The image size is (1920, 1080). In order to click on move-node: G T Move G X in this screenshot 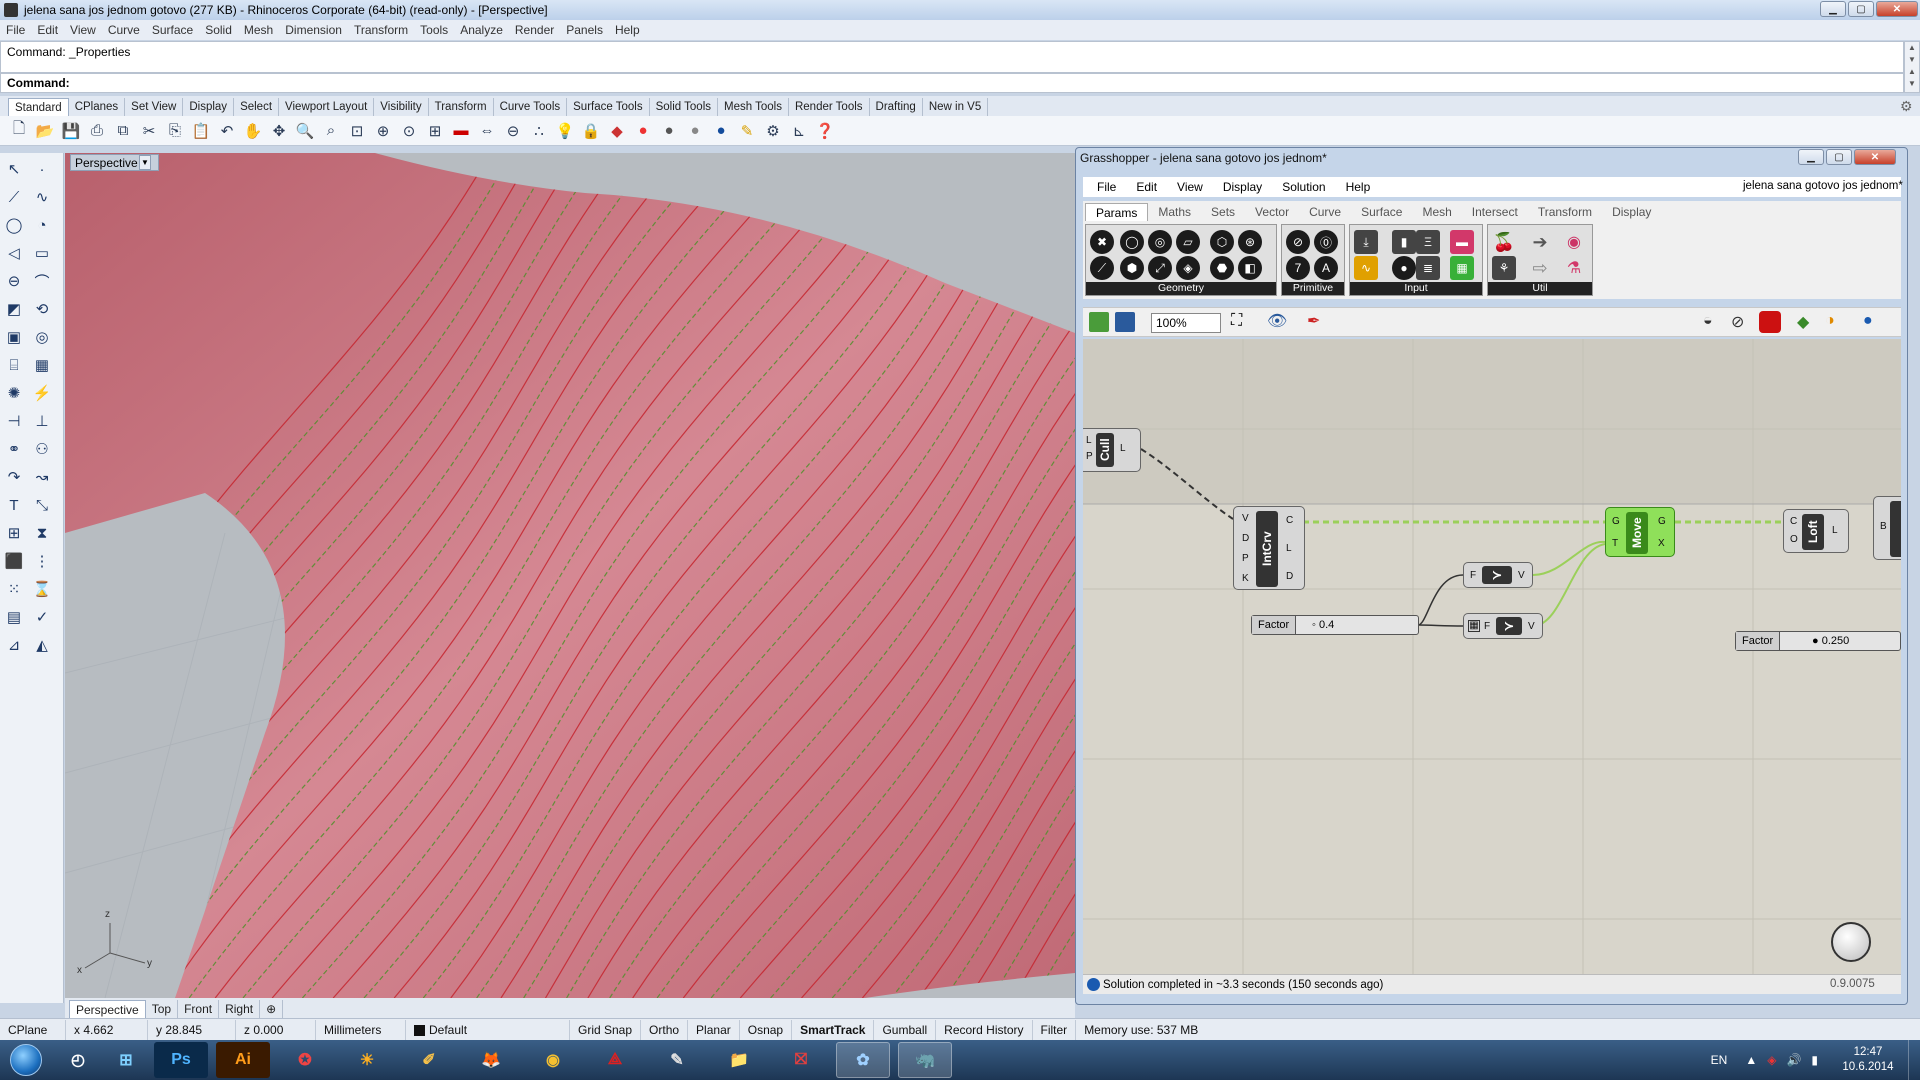, I will do `click(1640, 532)`.